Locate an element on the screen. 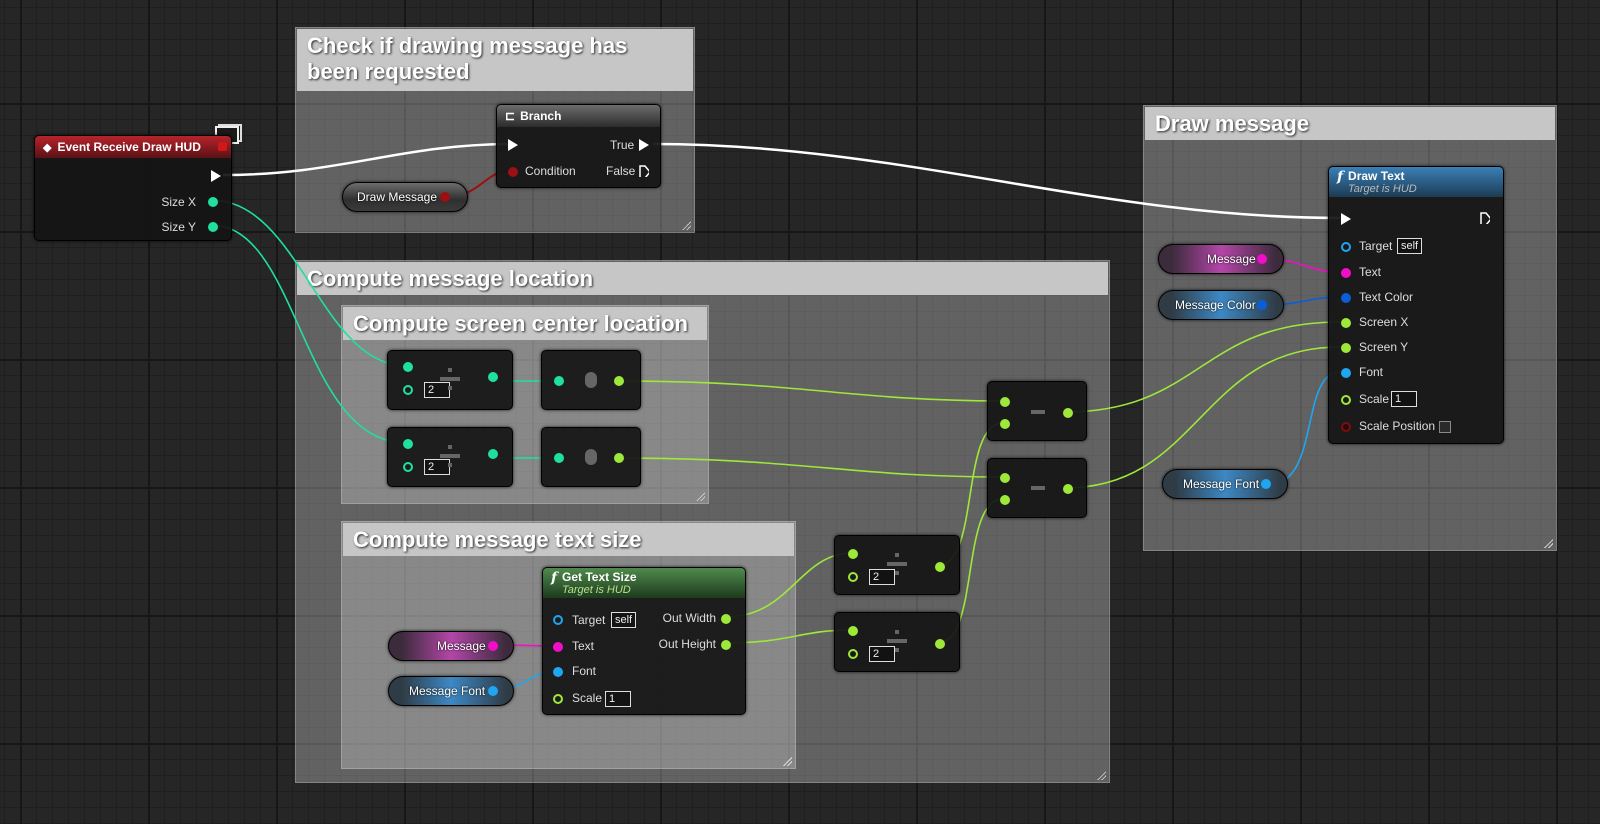 This screenshot has height=824, width=1600. divide-node-y: 2 is located at coordinates (450, 457).